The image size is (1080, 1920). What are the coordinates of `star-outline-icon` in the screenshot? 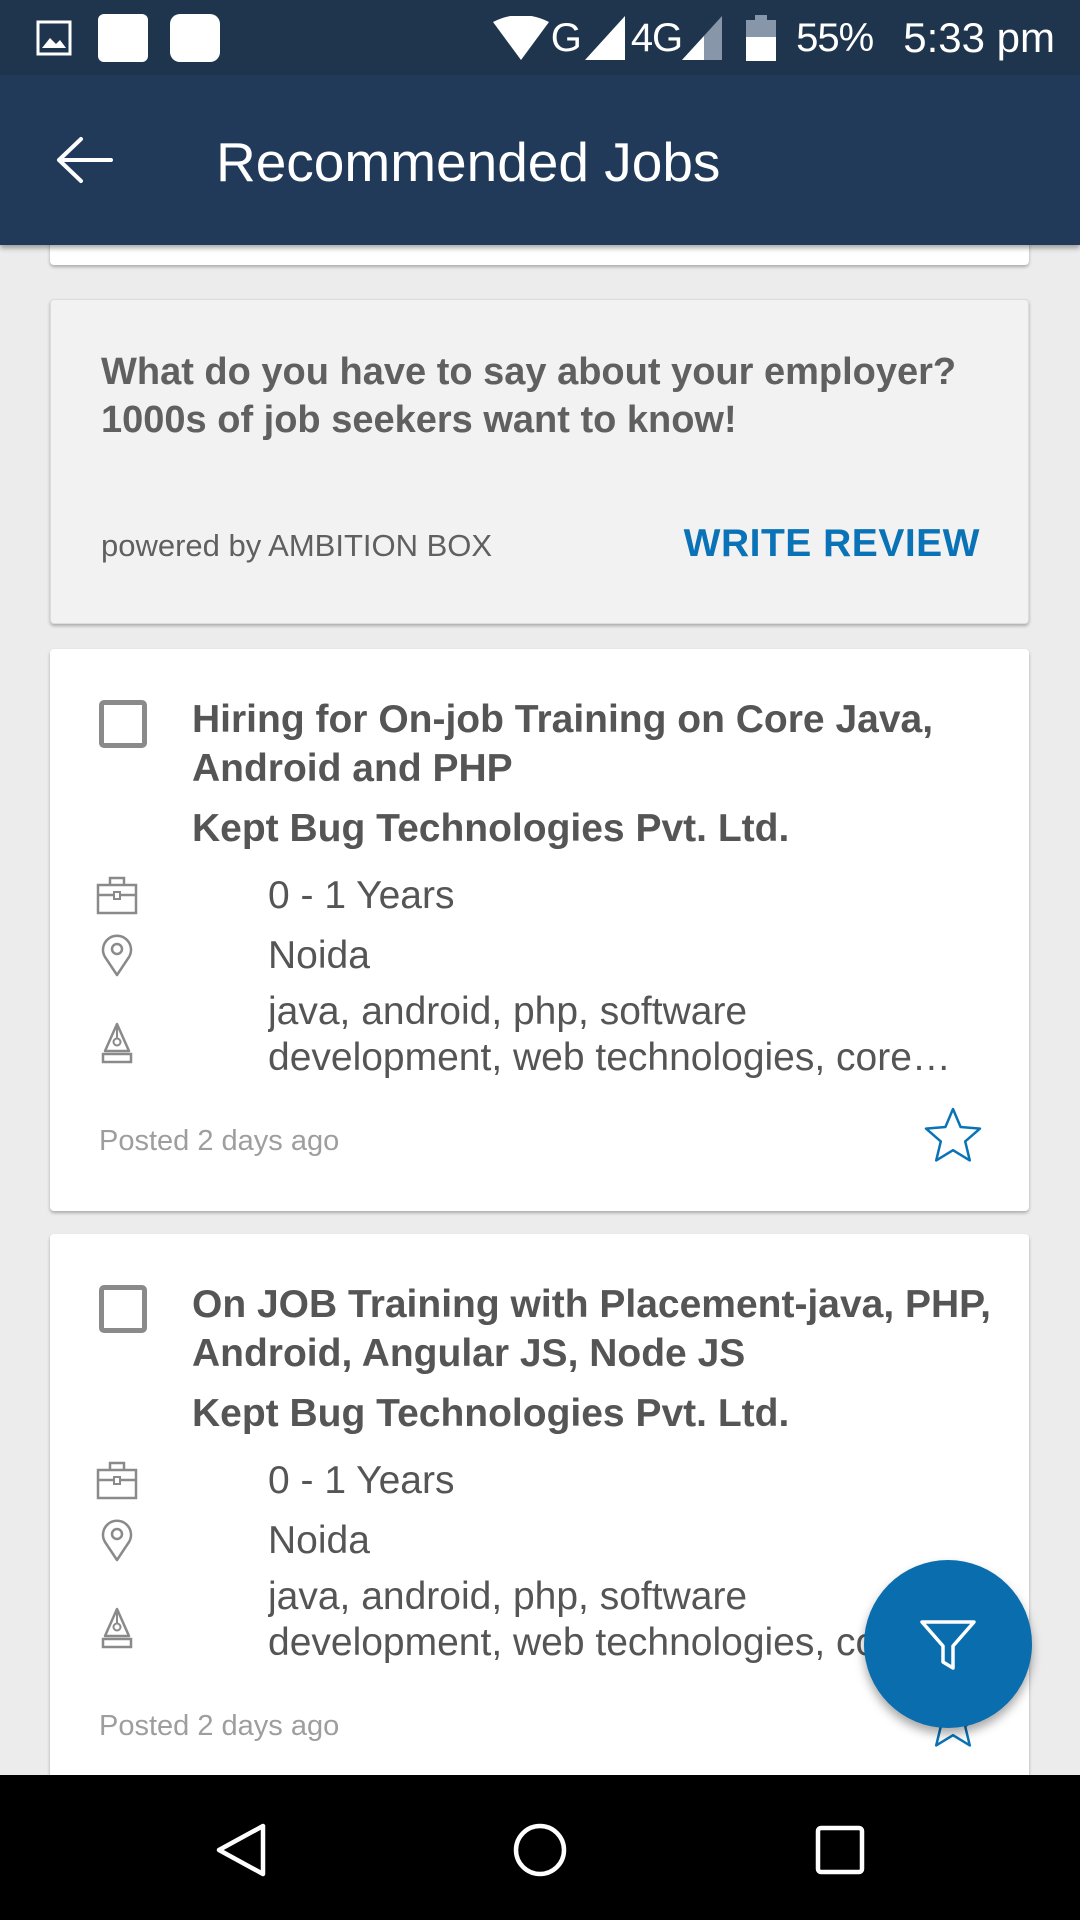 It's located at (953, 1135).